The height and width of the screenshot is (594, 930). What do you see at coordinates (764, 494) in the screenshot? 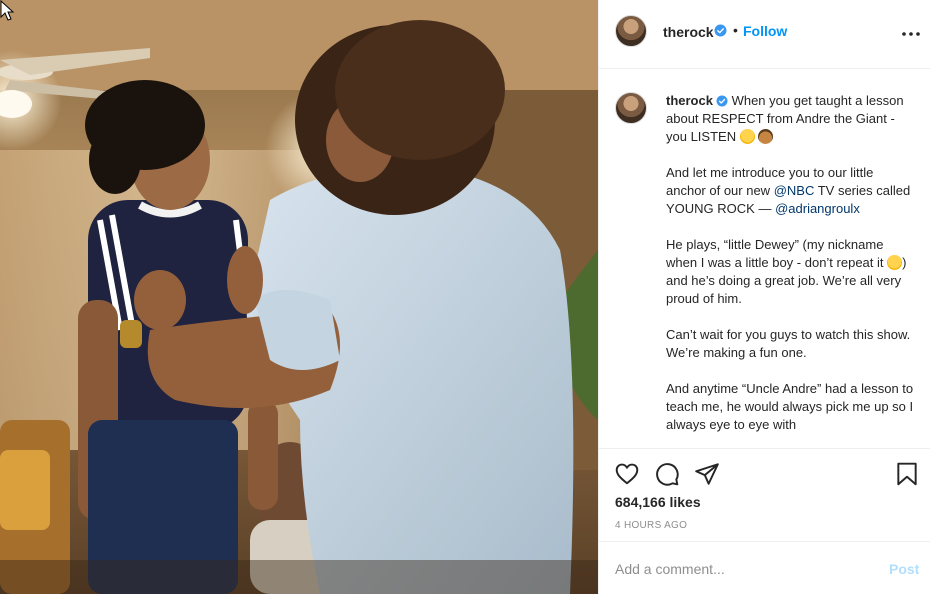
I see `post-actions: 684,166 likes 4 HOURS AGO` at bounding box center [764, 494].